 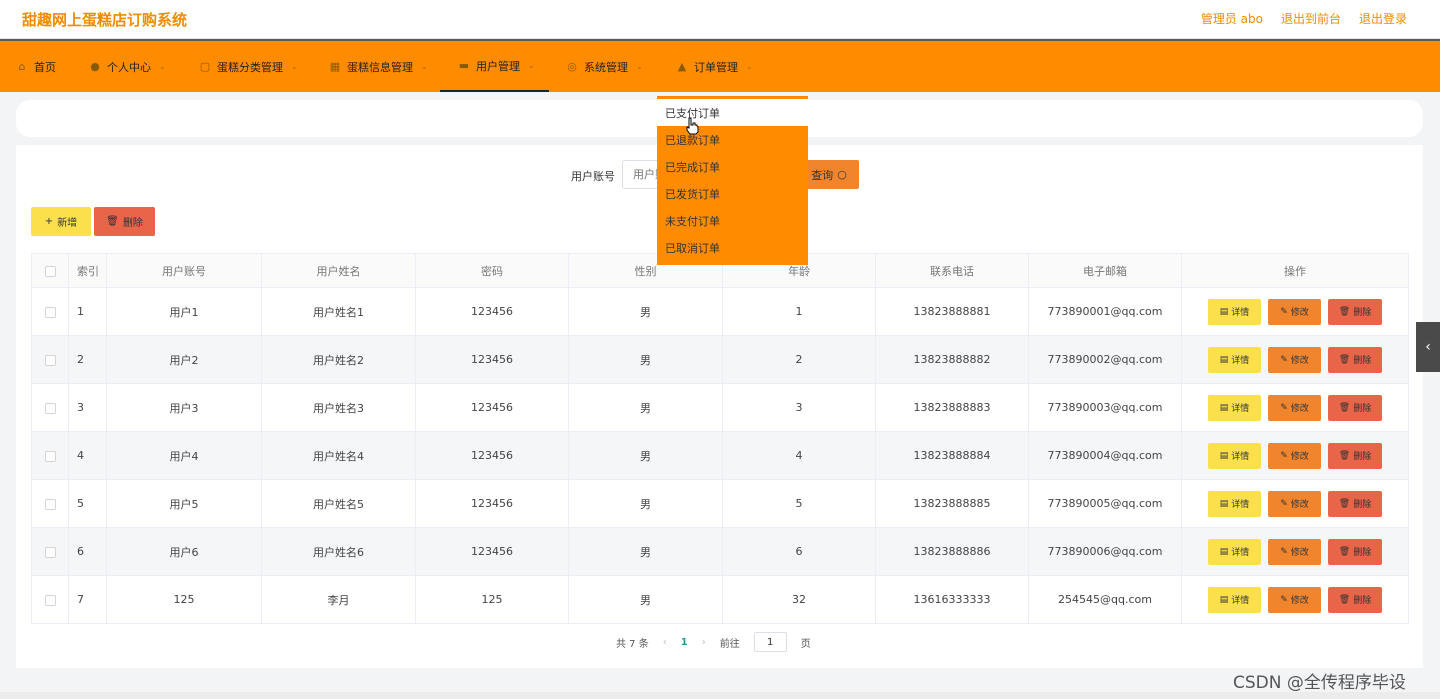 I want to click on row-actions: ▤ 详情 ✎ 修改 🗑 删除, so click(x=1295, y=551).